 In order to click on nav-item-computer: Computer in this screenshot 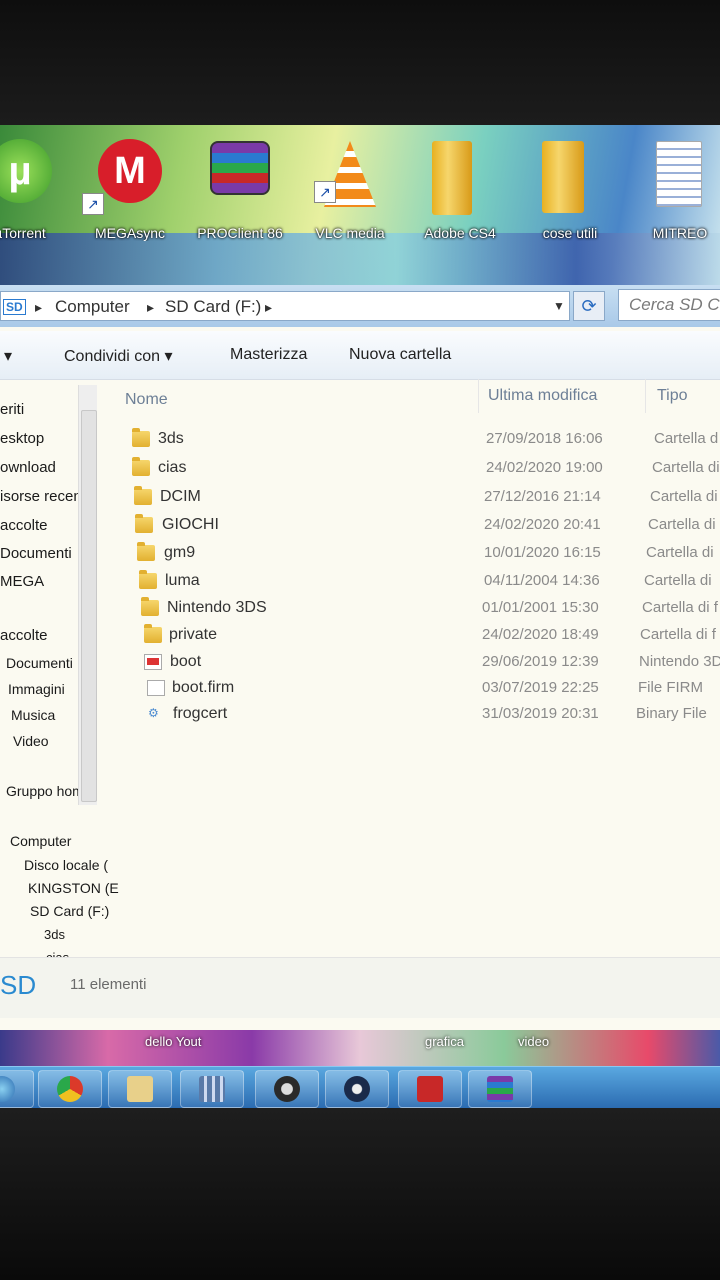, I will do `click(40, 841)`.